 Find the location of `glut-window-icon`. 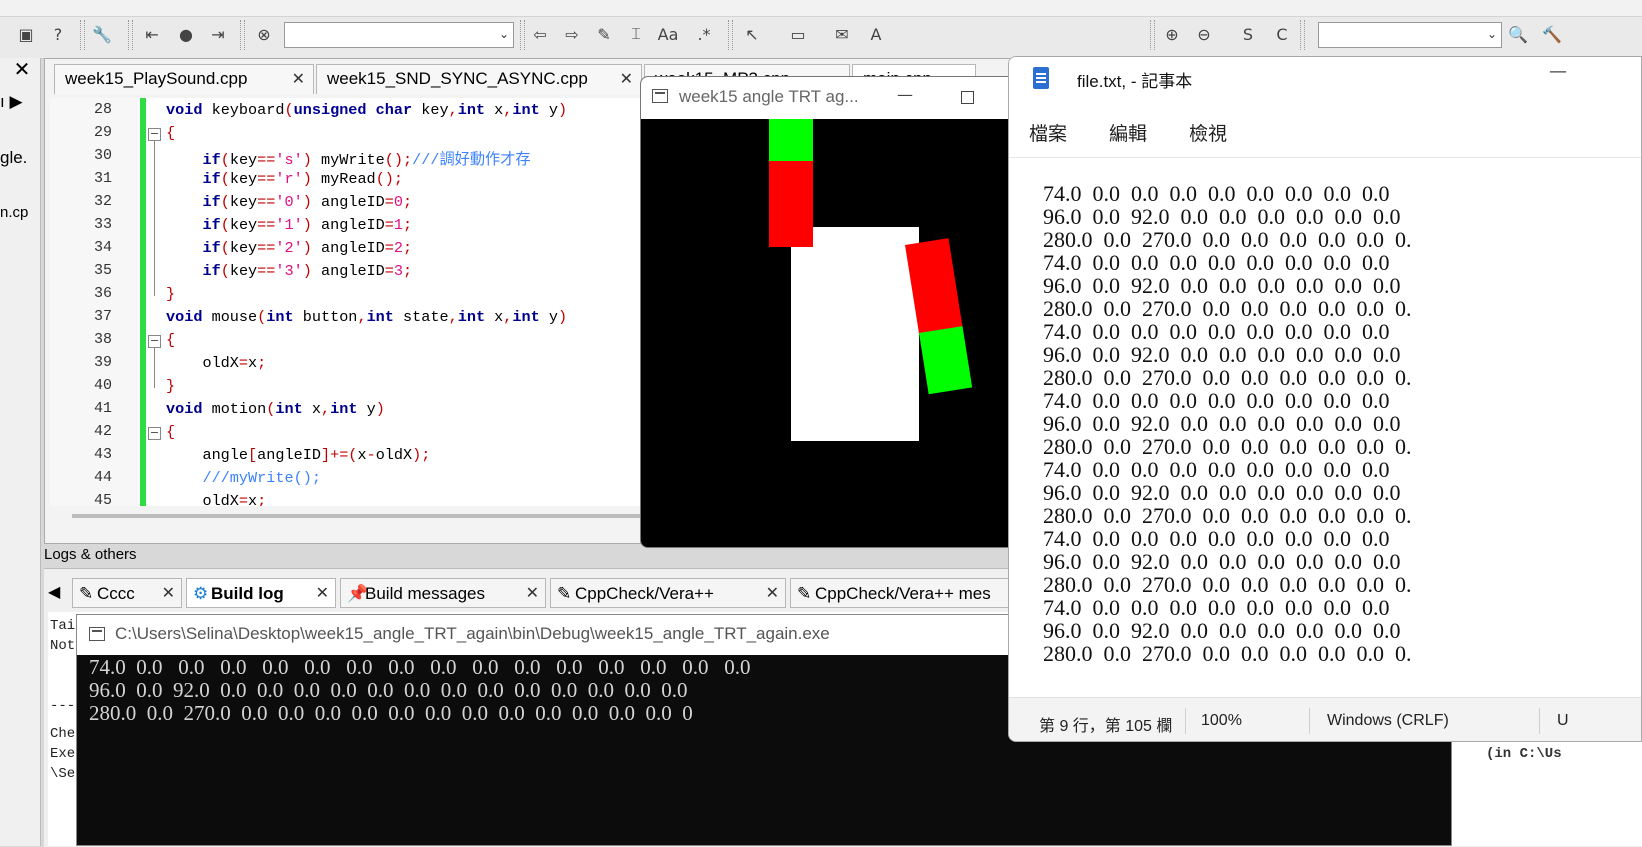

glut-window-icon is located at coordinates (660, 96).